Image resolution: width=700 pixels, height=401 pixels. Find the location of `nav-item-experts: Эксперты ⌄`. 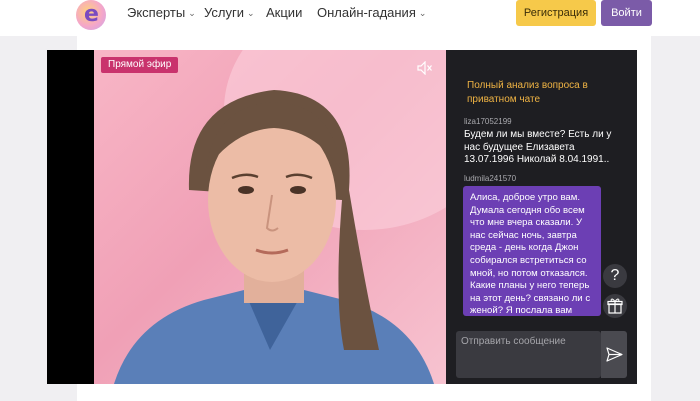

nav-item-experts: Эксперты ⌄ is located at coordinates (161, 12).